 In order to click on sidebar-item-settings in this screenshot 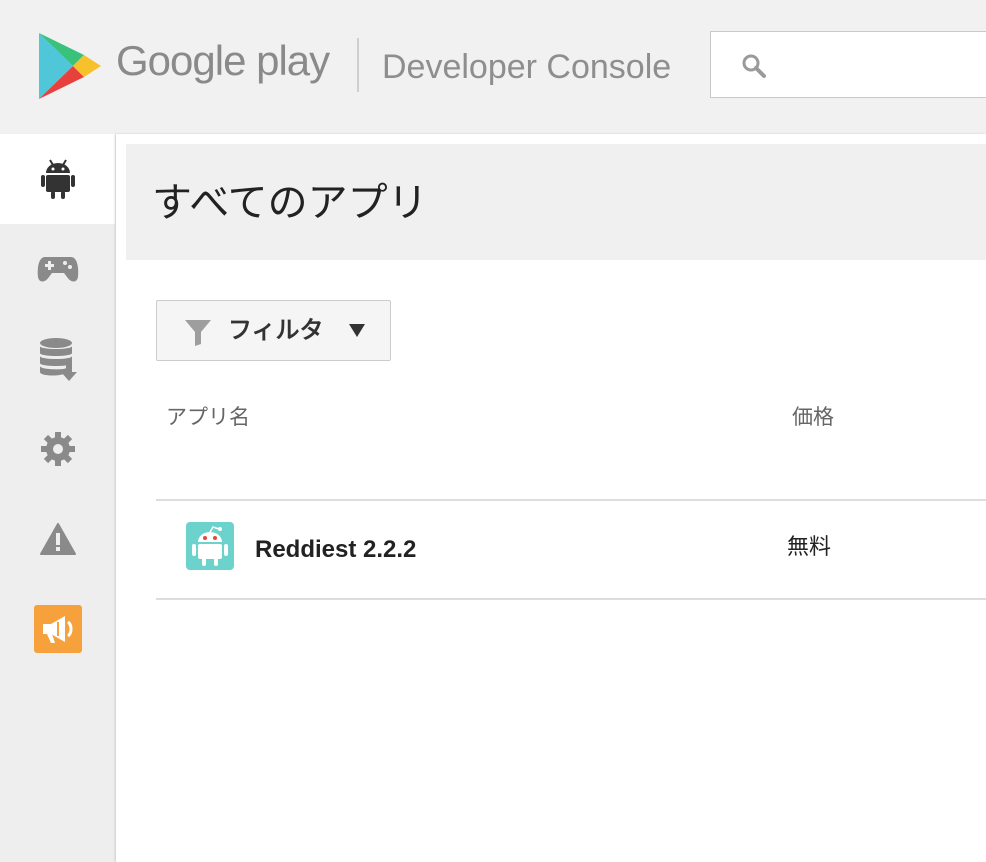, I will do `click(57, 449)`.